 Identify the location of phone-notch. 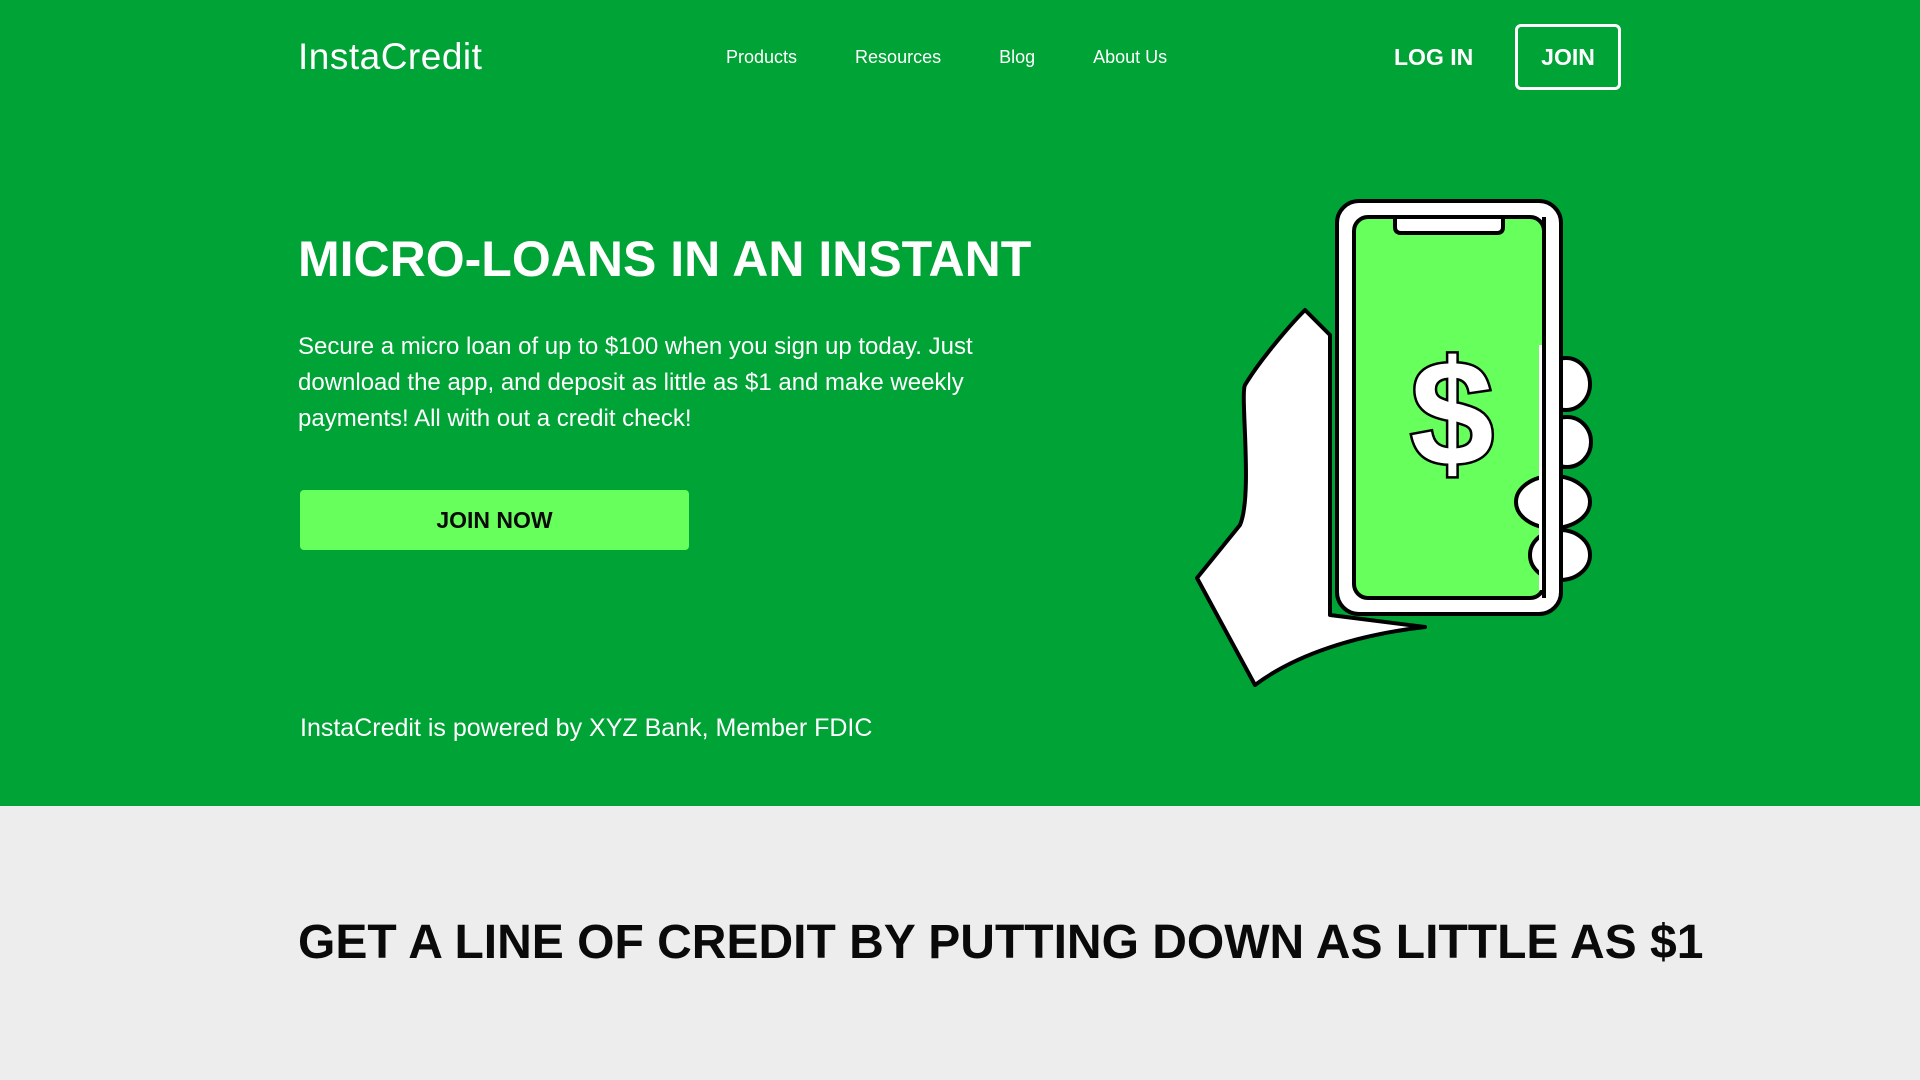
(1449, 225).